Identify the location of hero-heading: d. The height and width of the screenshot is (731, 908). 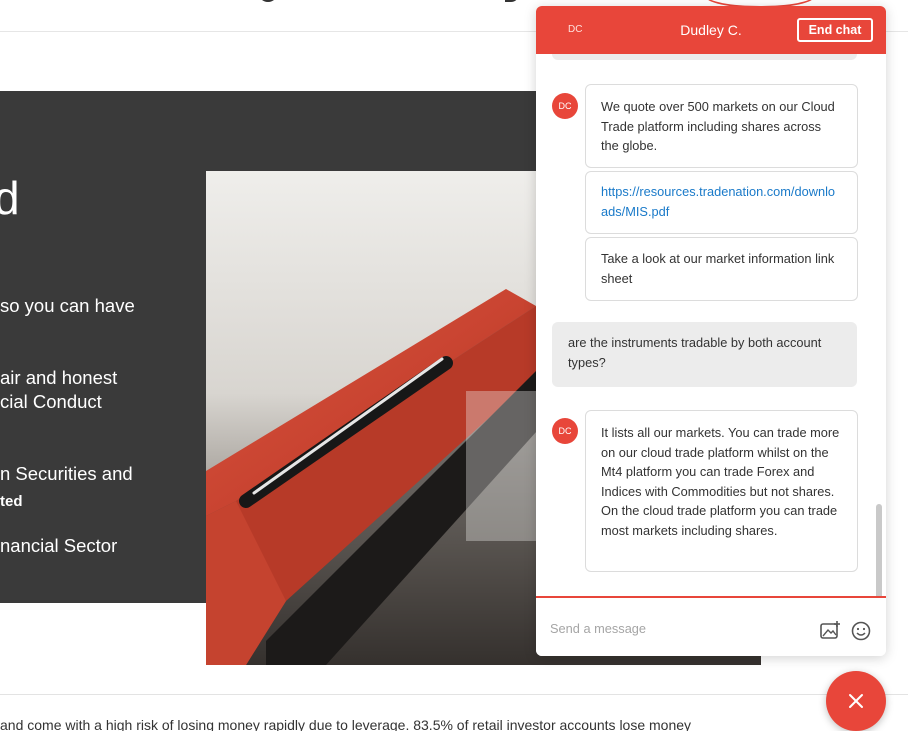
(10, 198).